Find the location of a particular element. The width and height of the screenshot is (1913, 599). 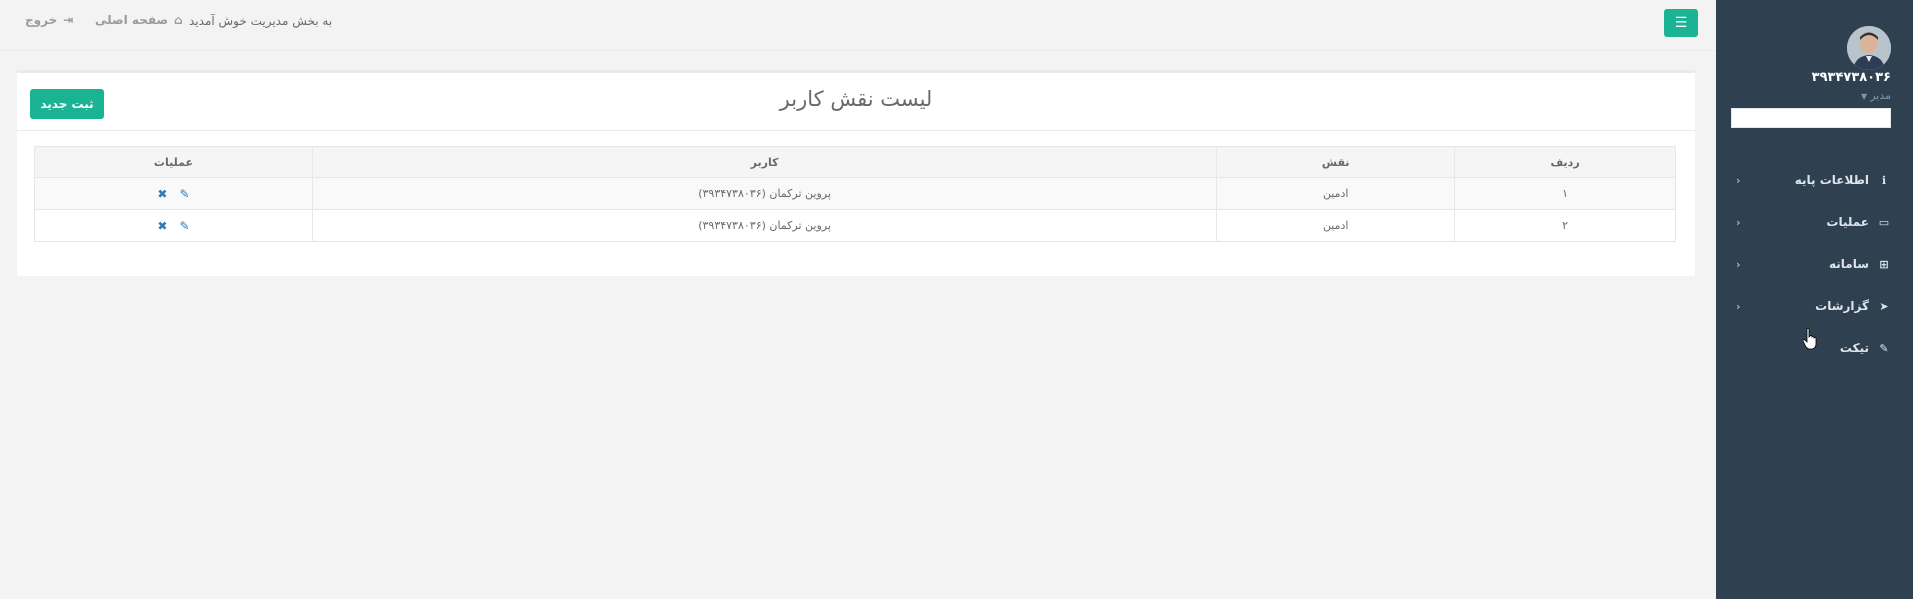

logout-link: ⇥ خروج is located at coordinates (49, 20).